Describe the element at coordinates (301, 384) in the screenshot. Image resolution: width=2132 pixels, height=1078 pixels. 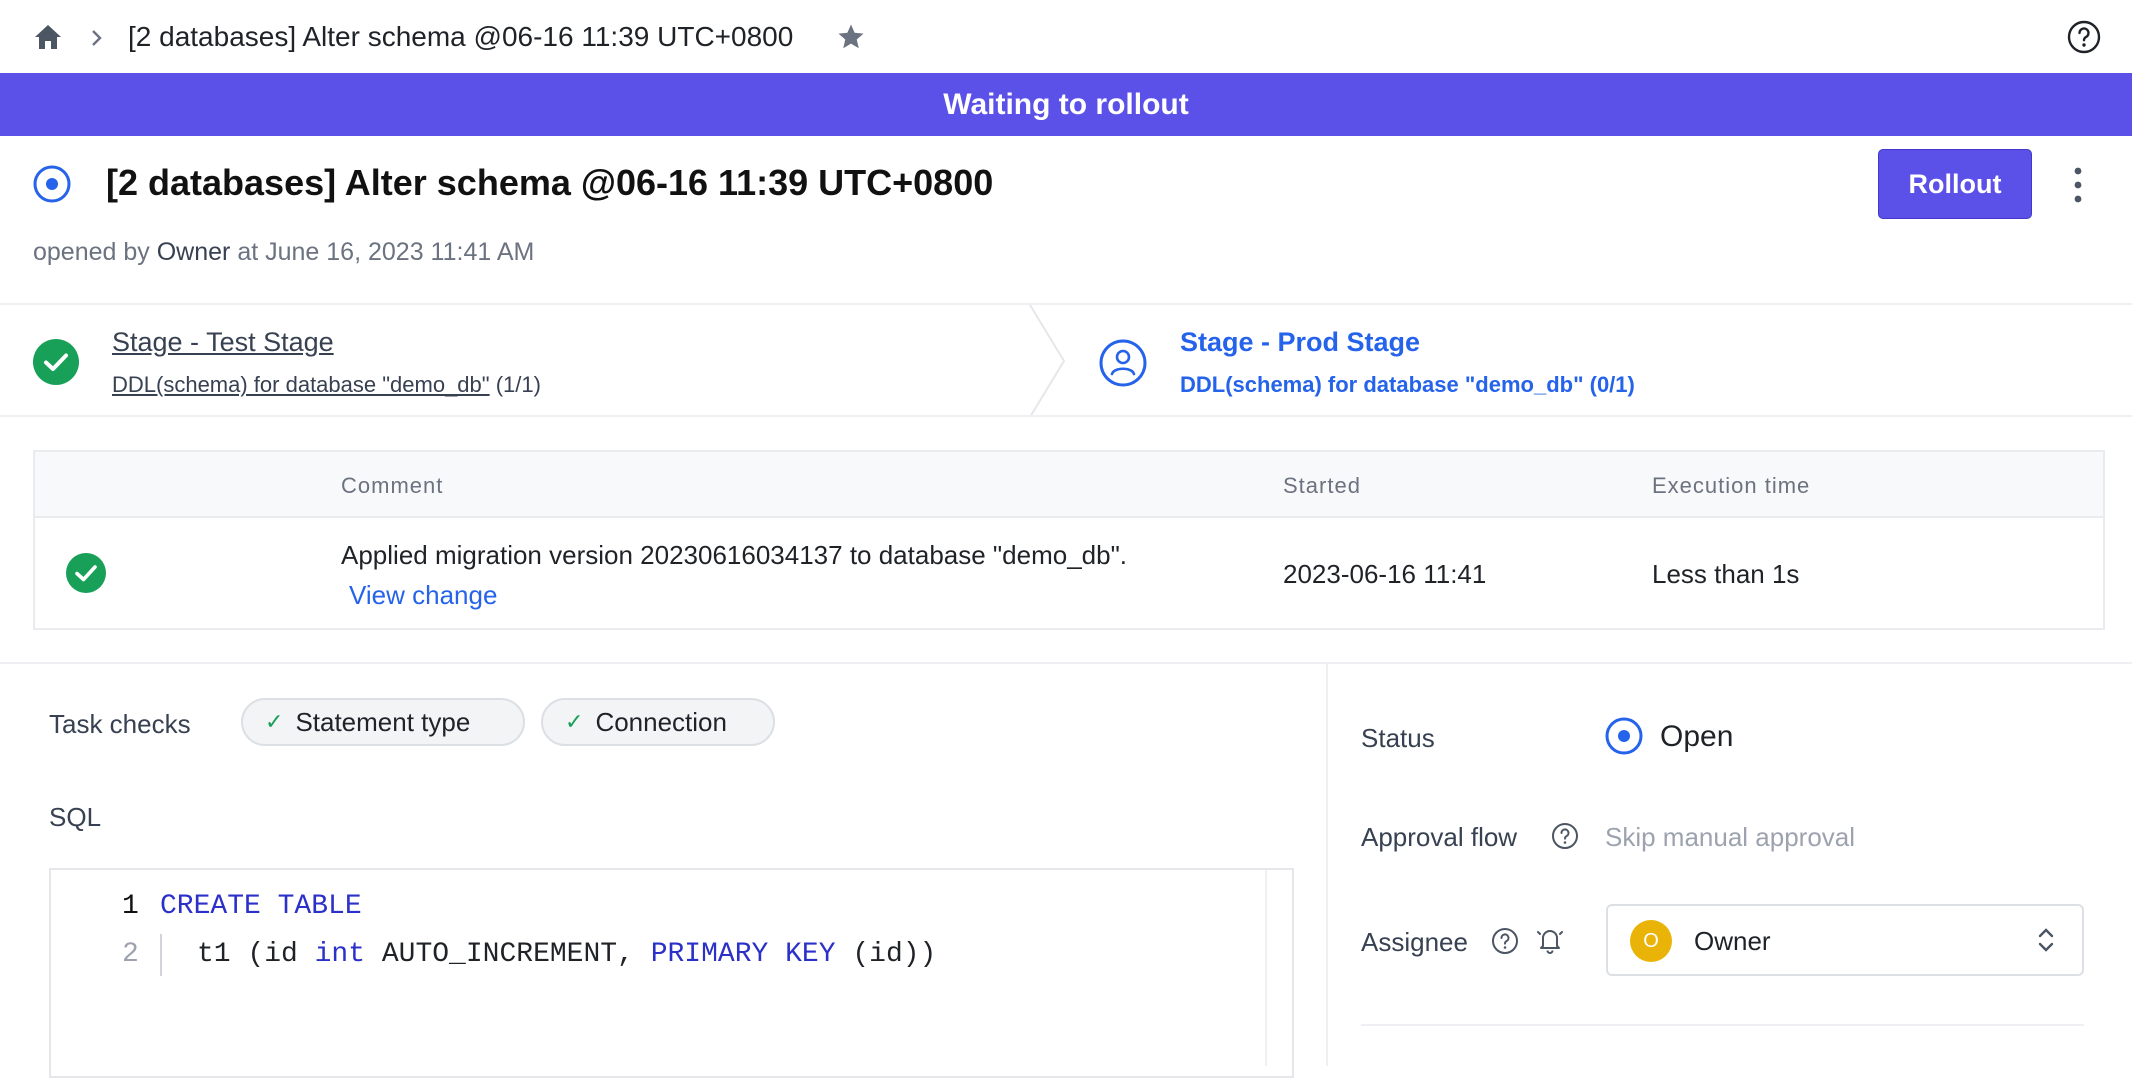
I see `stage-test-task: DDL(schema) for database "demo_db"` at that location.